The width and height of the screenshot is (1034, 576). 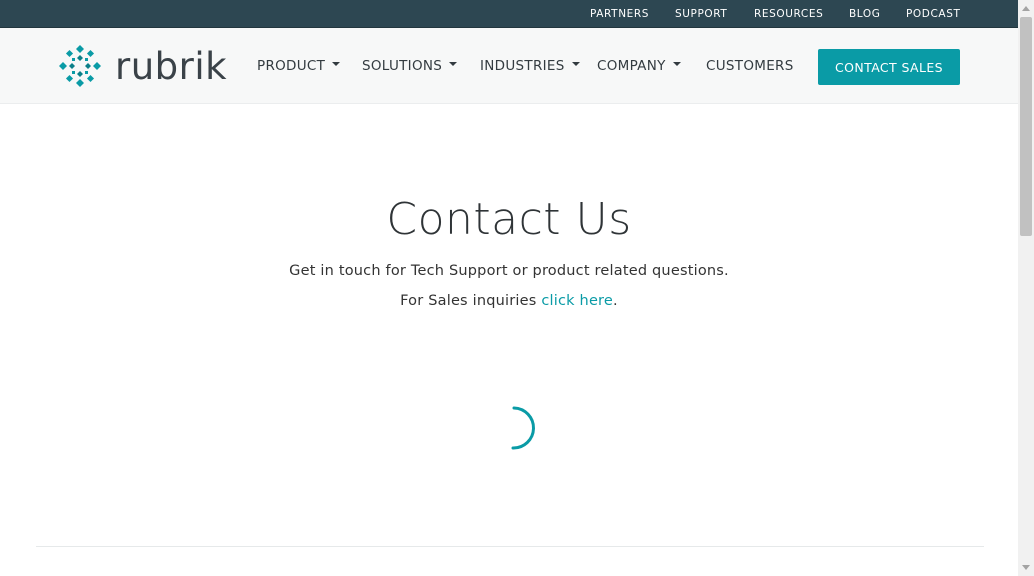 I want to click on page-scrollbar, so click(x=1026, y=288).